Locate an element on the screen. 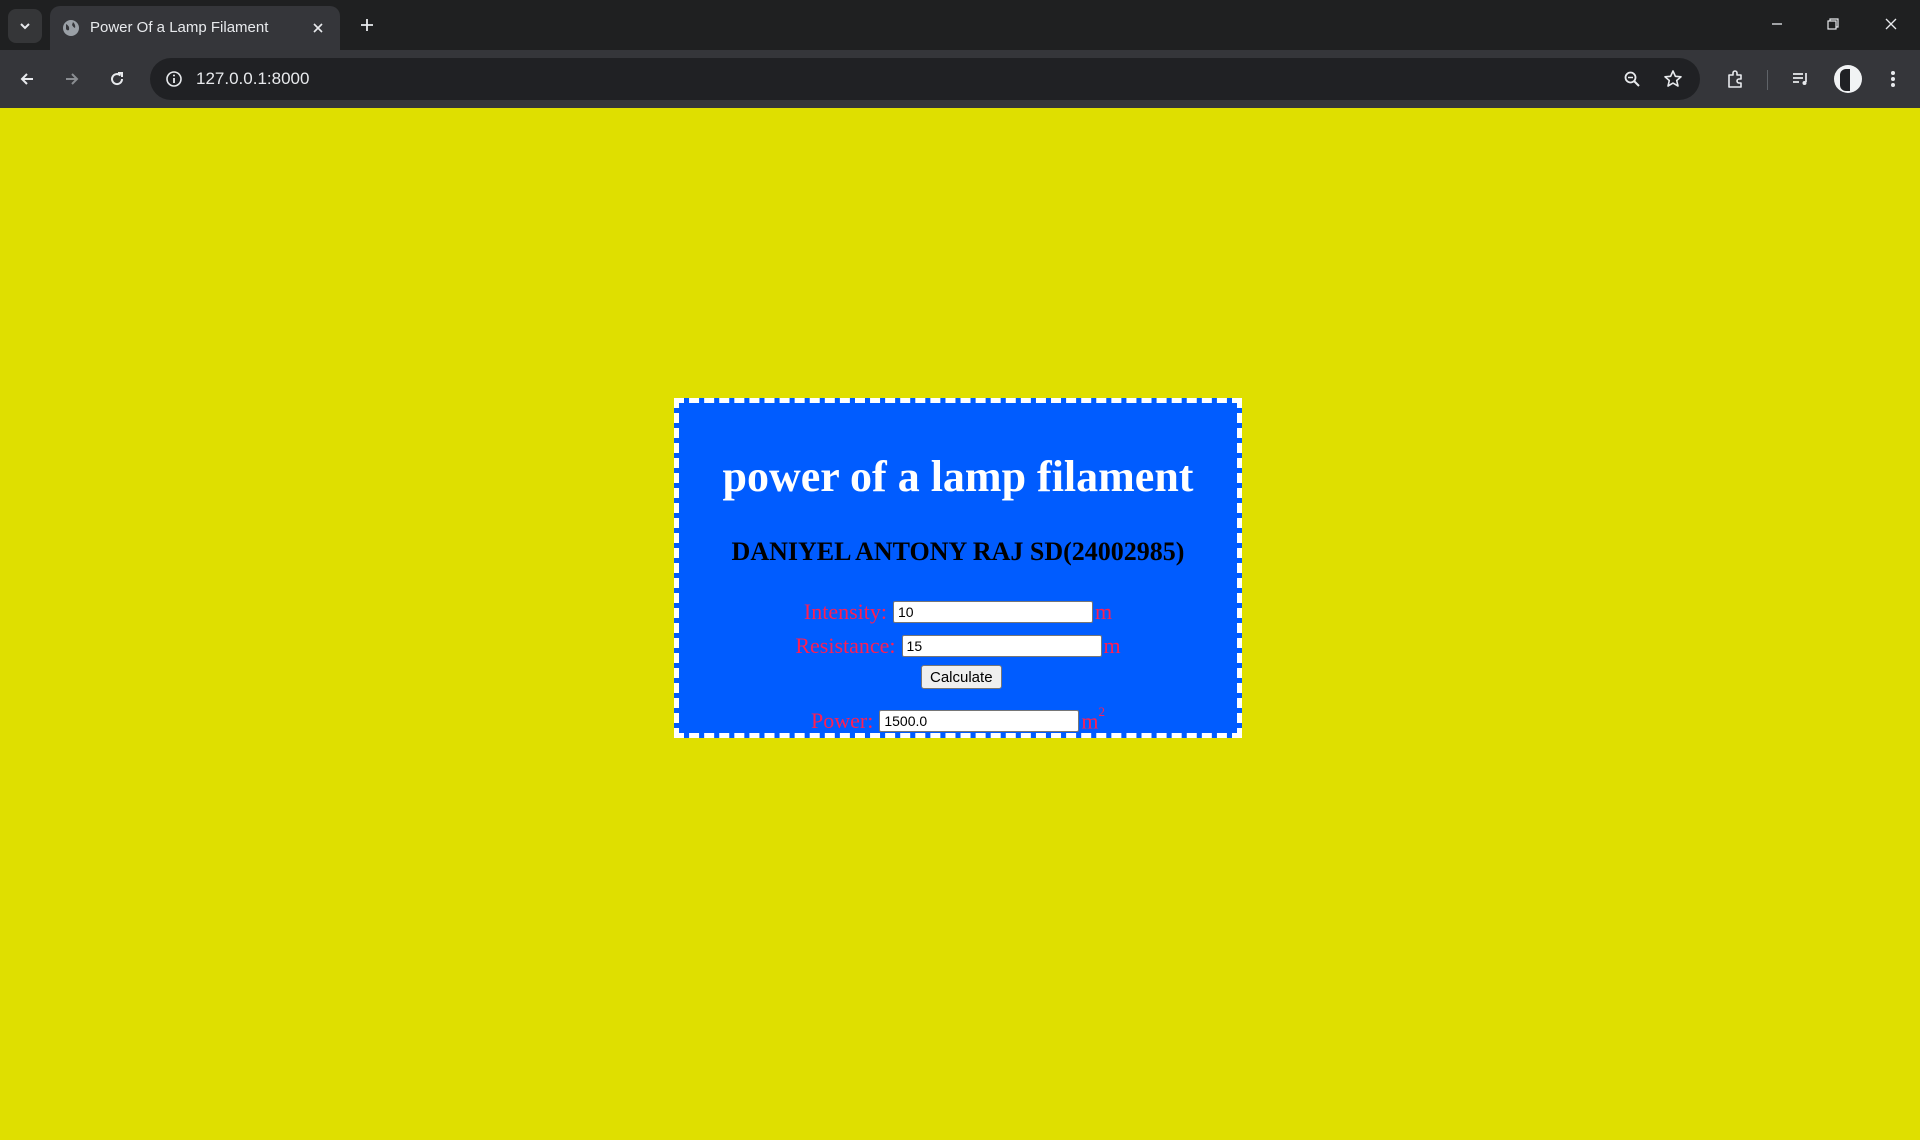 This screenshot has height=1140, width=1920. new-tab-button is located at coordinates (367, 25).